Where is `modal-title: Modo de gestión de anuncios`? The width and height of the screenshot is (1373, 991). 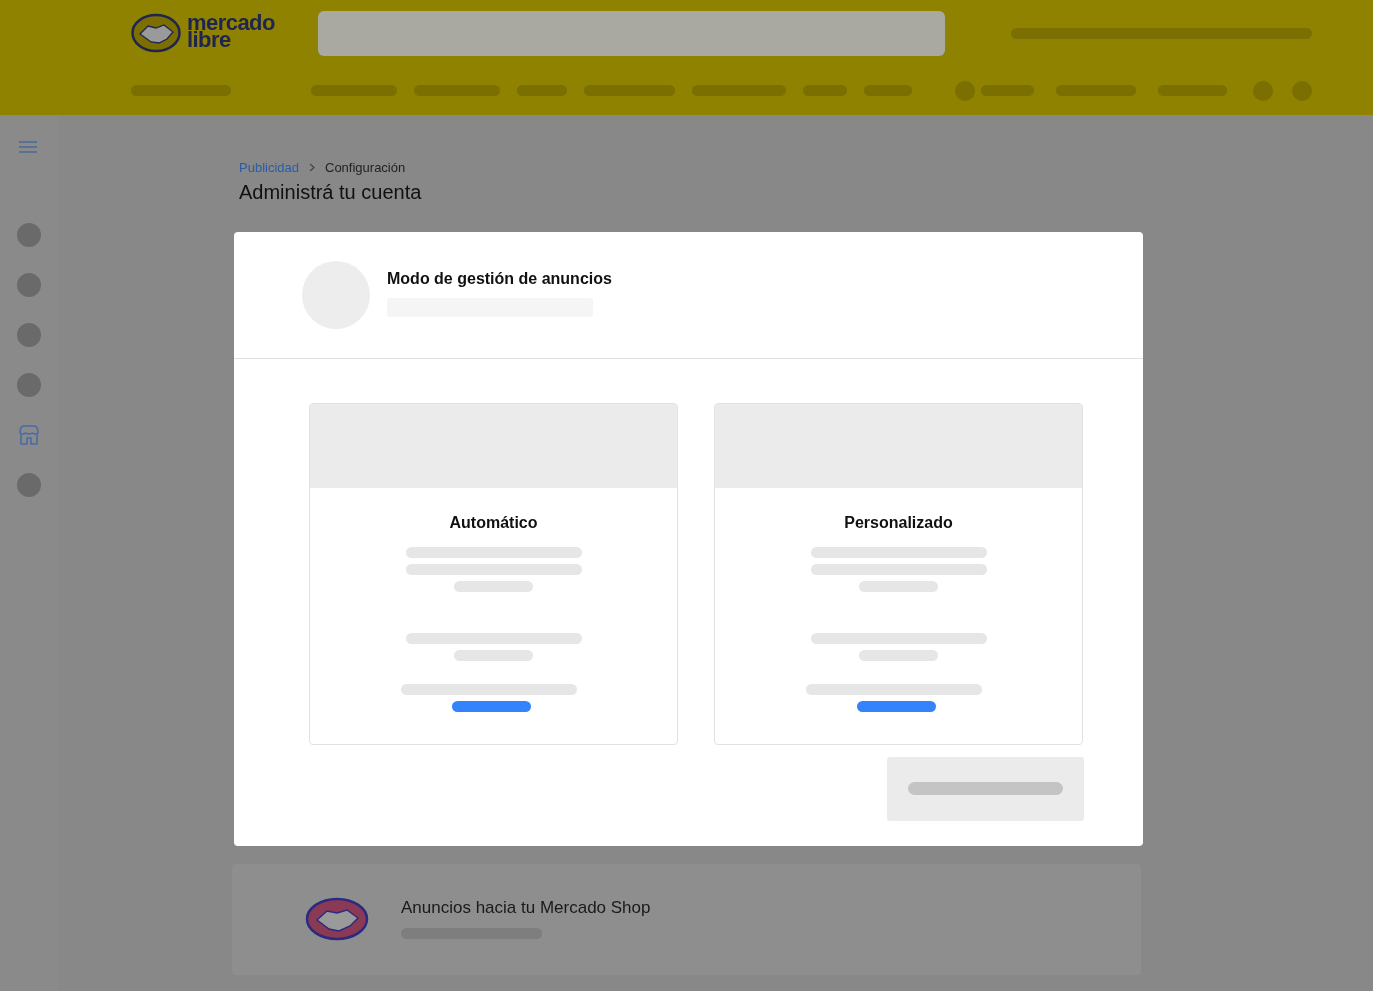
modal-title: Modo de gestión de anuncios is located at coordinates (499, 278).